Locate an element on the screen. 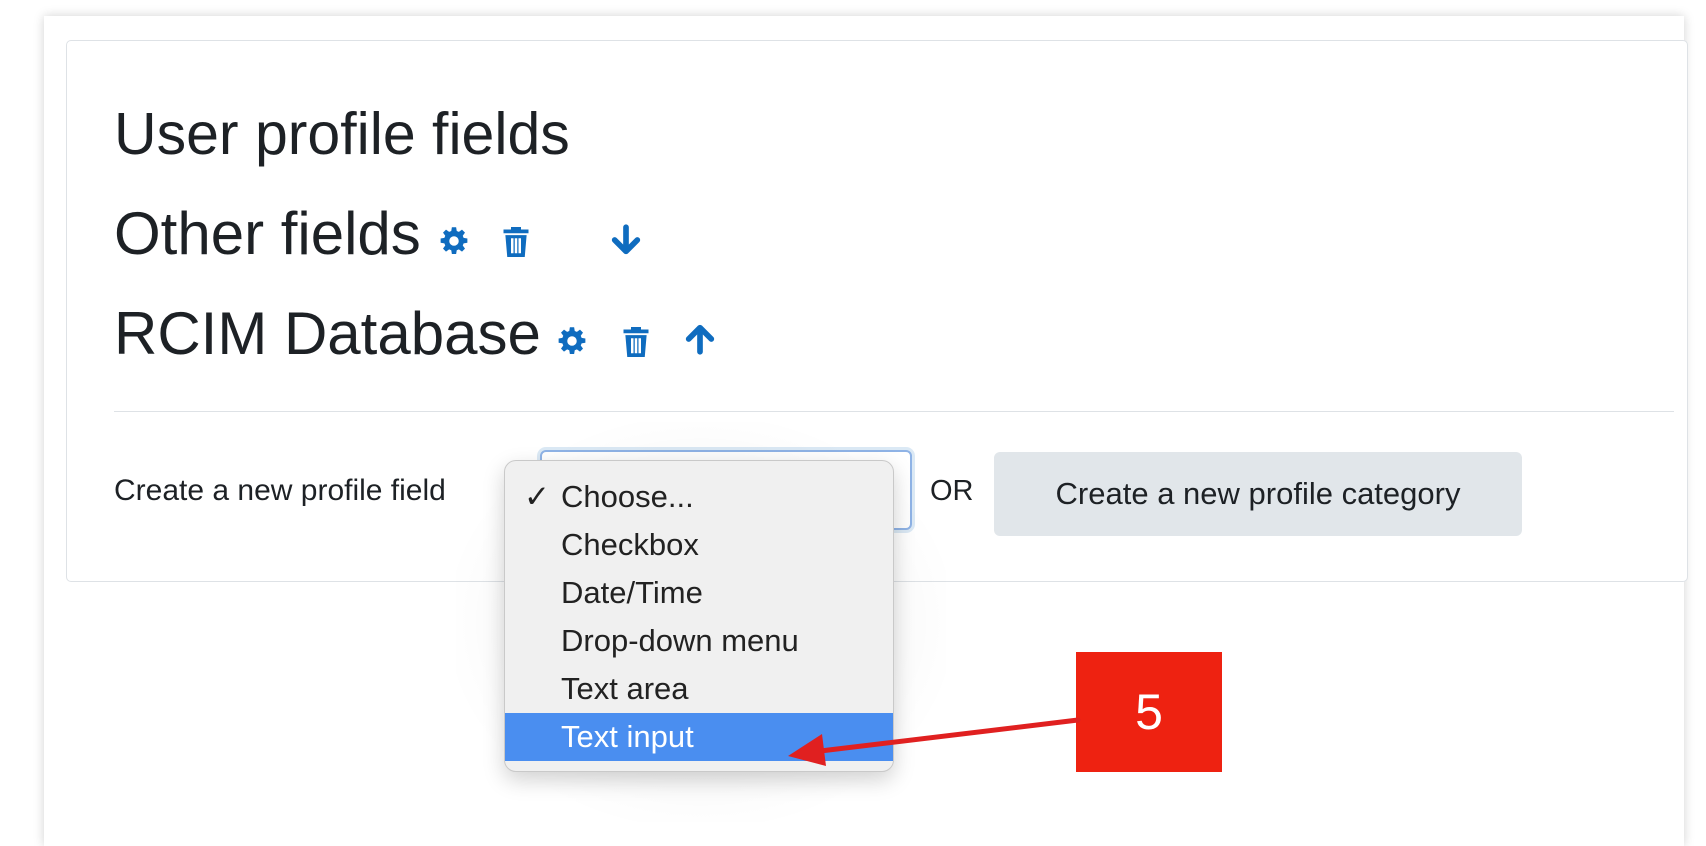 The image size is (1706, 846). annotation-arrow is located at coordinates (934, 741).